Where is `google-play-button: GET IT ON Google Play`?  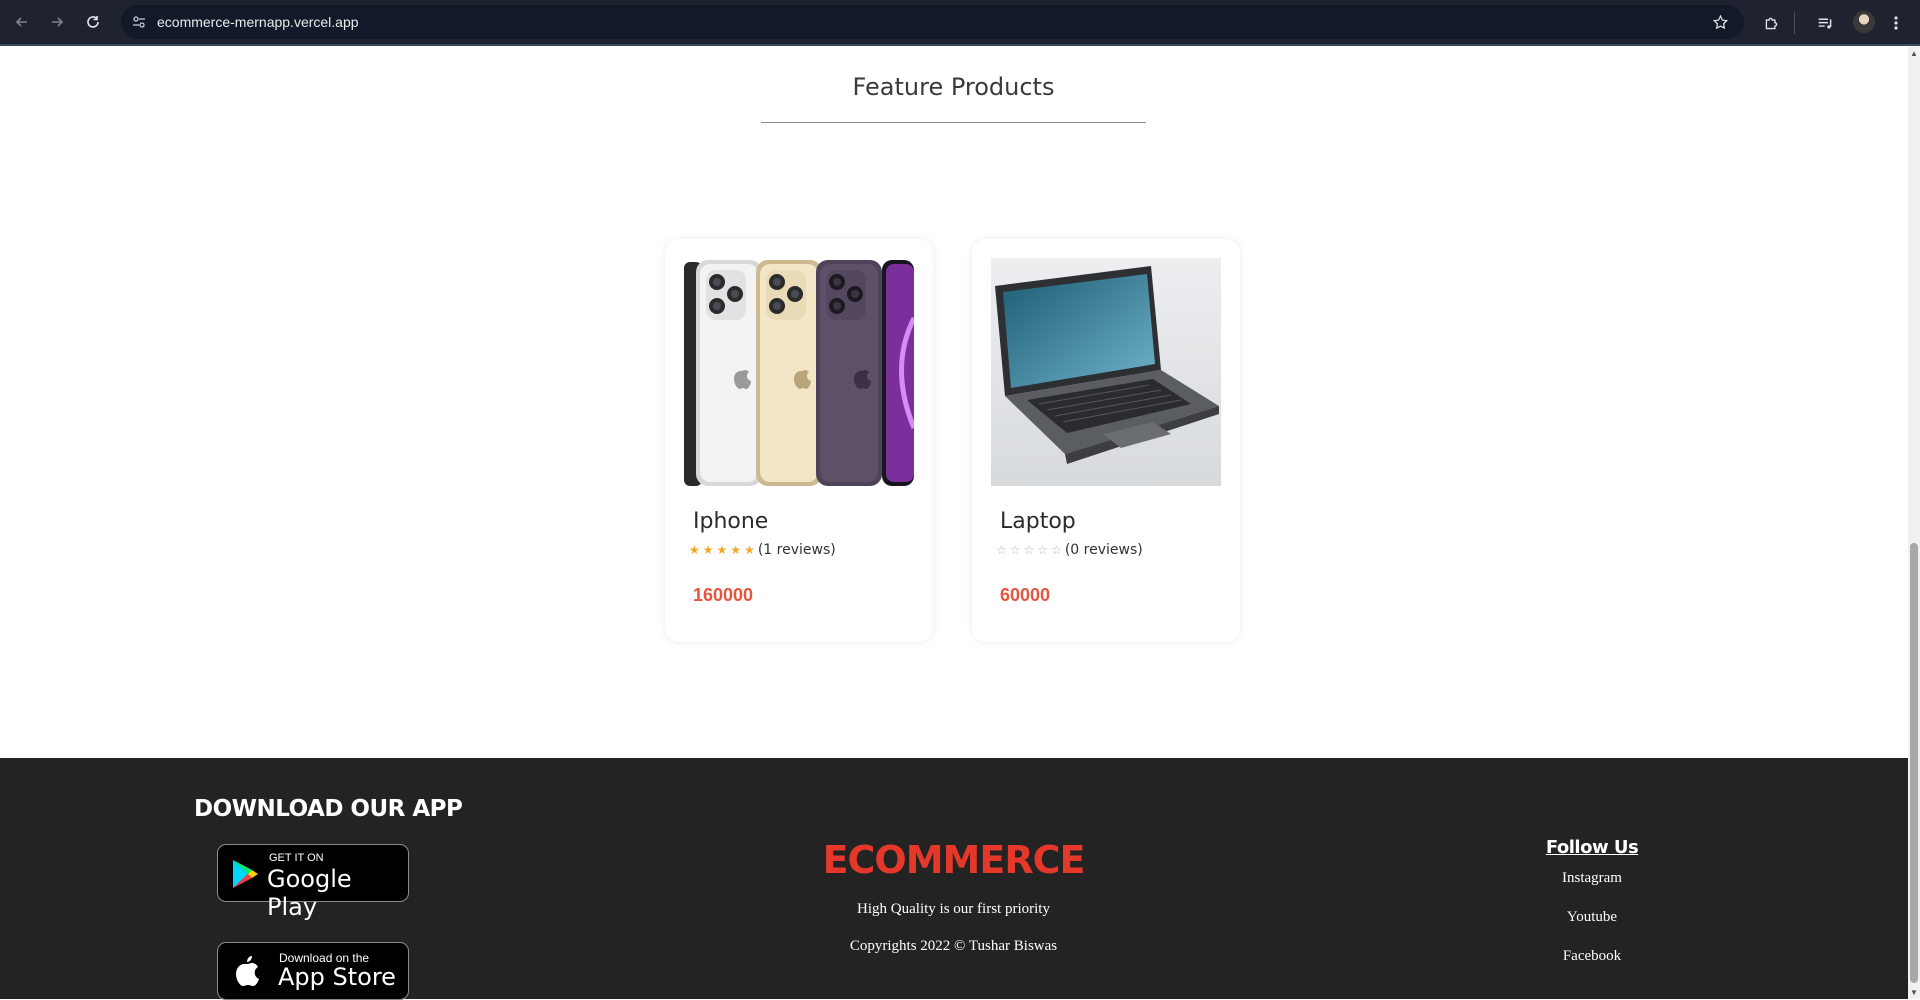
google-play-button: GET IT ON Google Play is located at coordinates (313, 882).